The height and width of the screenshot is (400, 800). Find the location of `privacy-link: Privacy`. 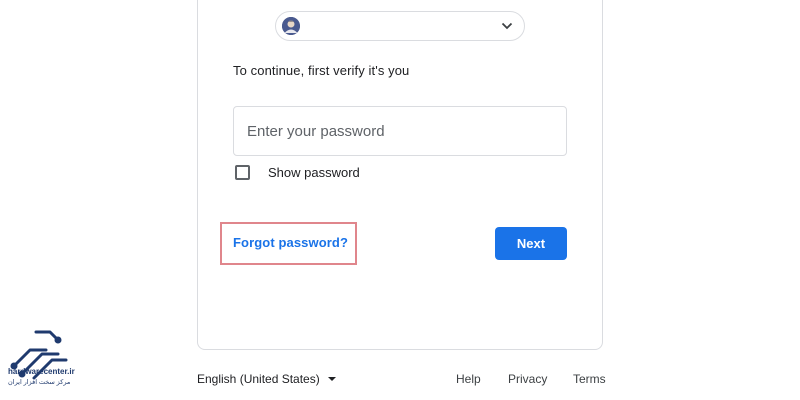

privacy-link: Privacy is located at coordinates (527, 379).